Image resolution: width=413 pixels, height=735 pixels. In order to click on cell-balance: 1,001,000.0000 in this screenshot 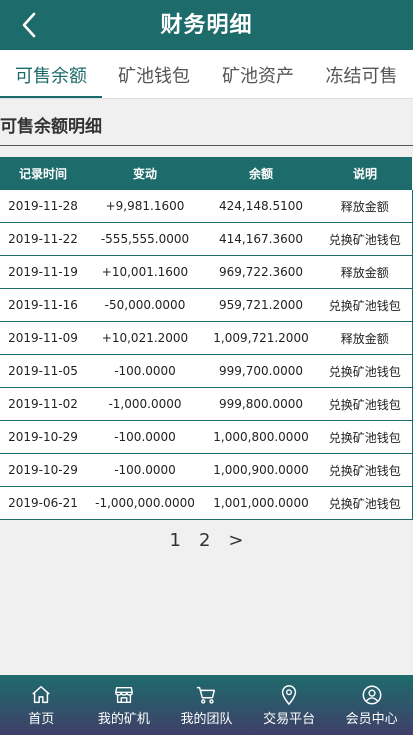, I will do `click(261, 503)`.